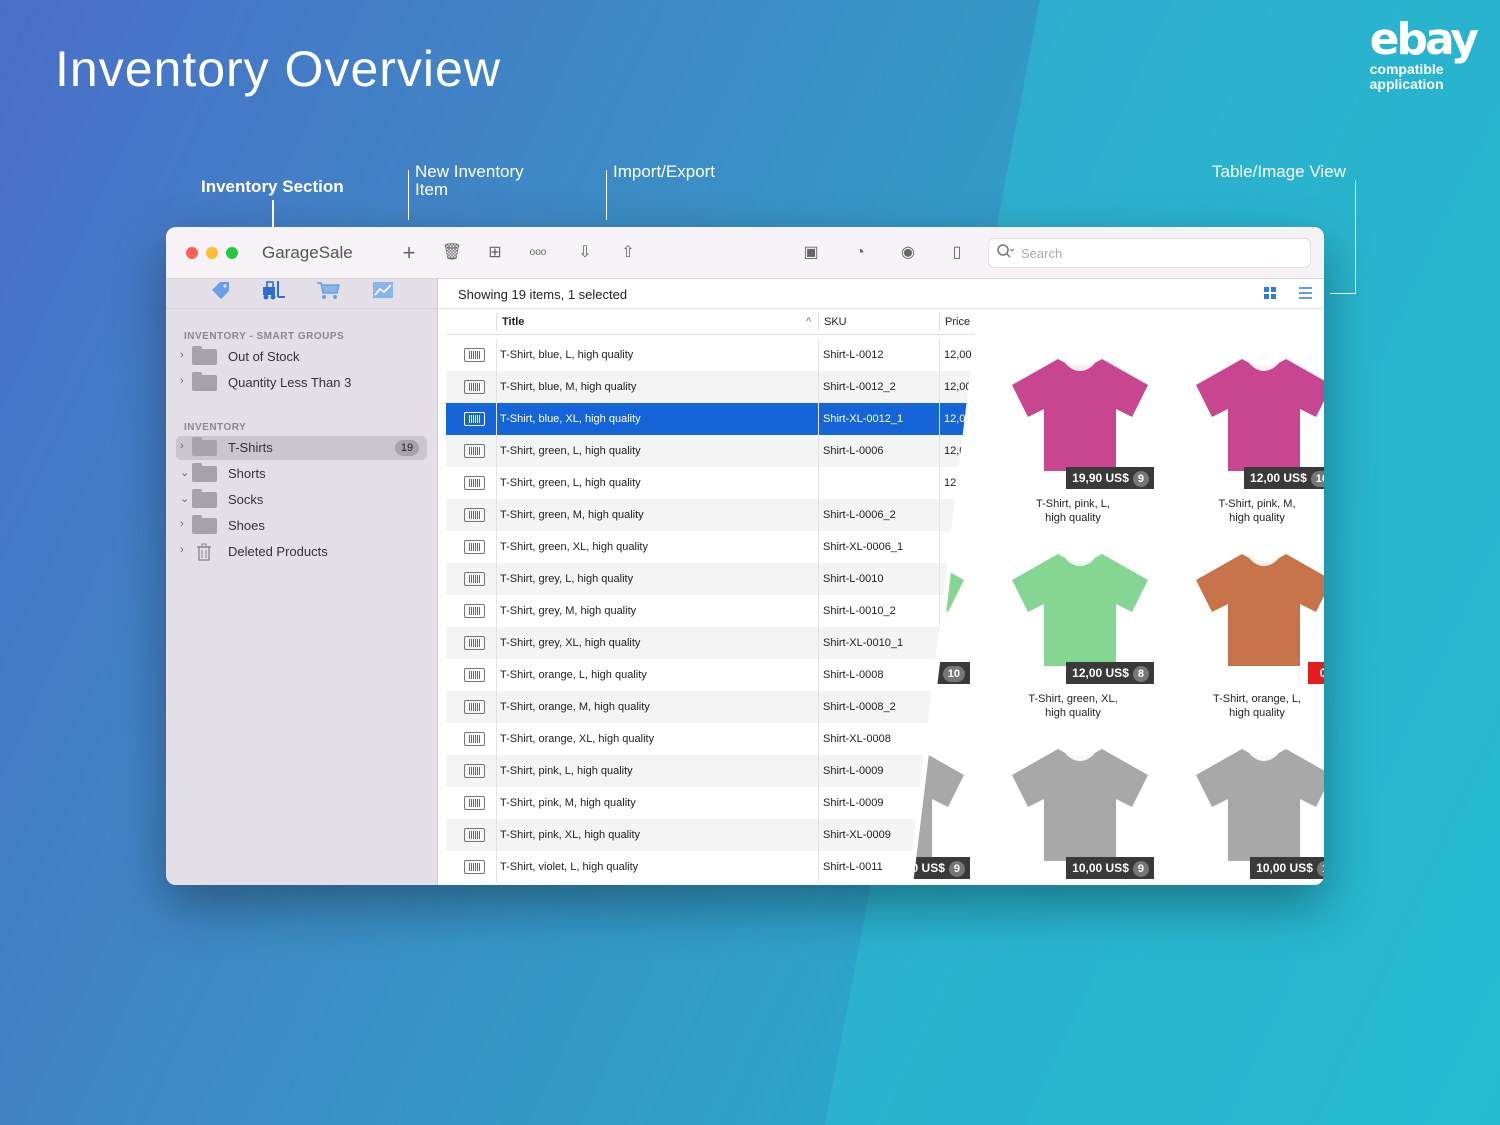 Image resolution: width=1500 pixels, height=1125 pixels. I want to click on alarm-icon: ◔, so click(860, 253).